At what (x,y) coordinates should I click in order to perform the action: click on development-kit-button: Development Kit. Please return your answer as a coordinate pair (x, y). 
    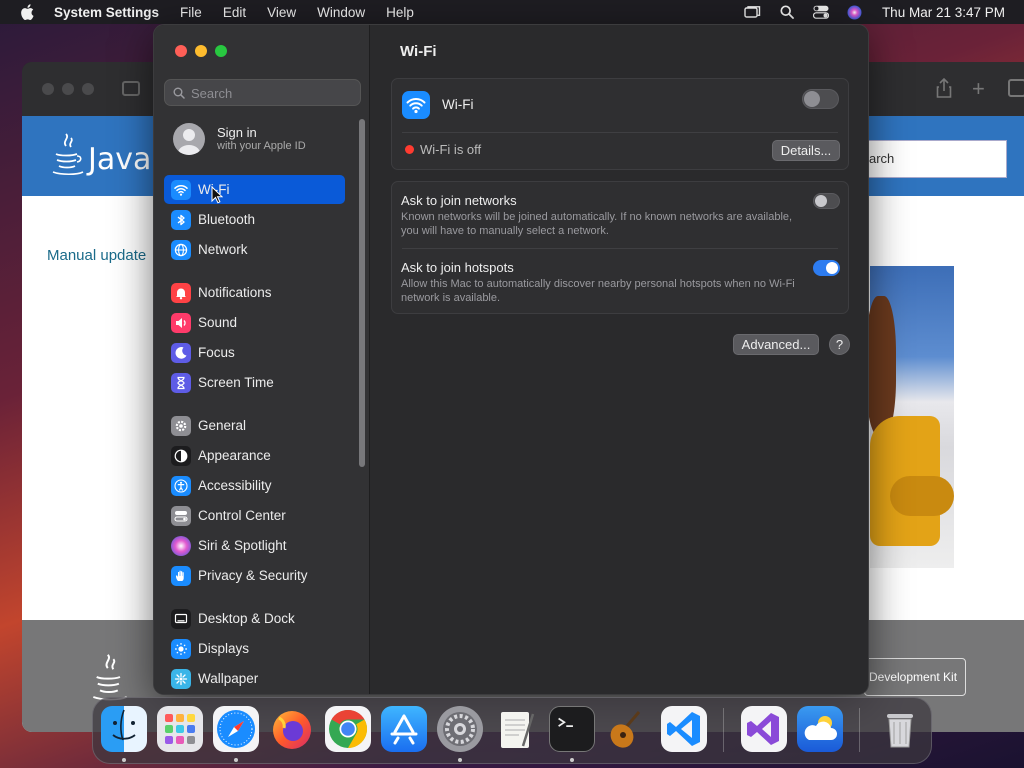
    Looking at the image, I should click on (915, 677).